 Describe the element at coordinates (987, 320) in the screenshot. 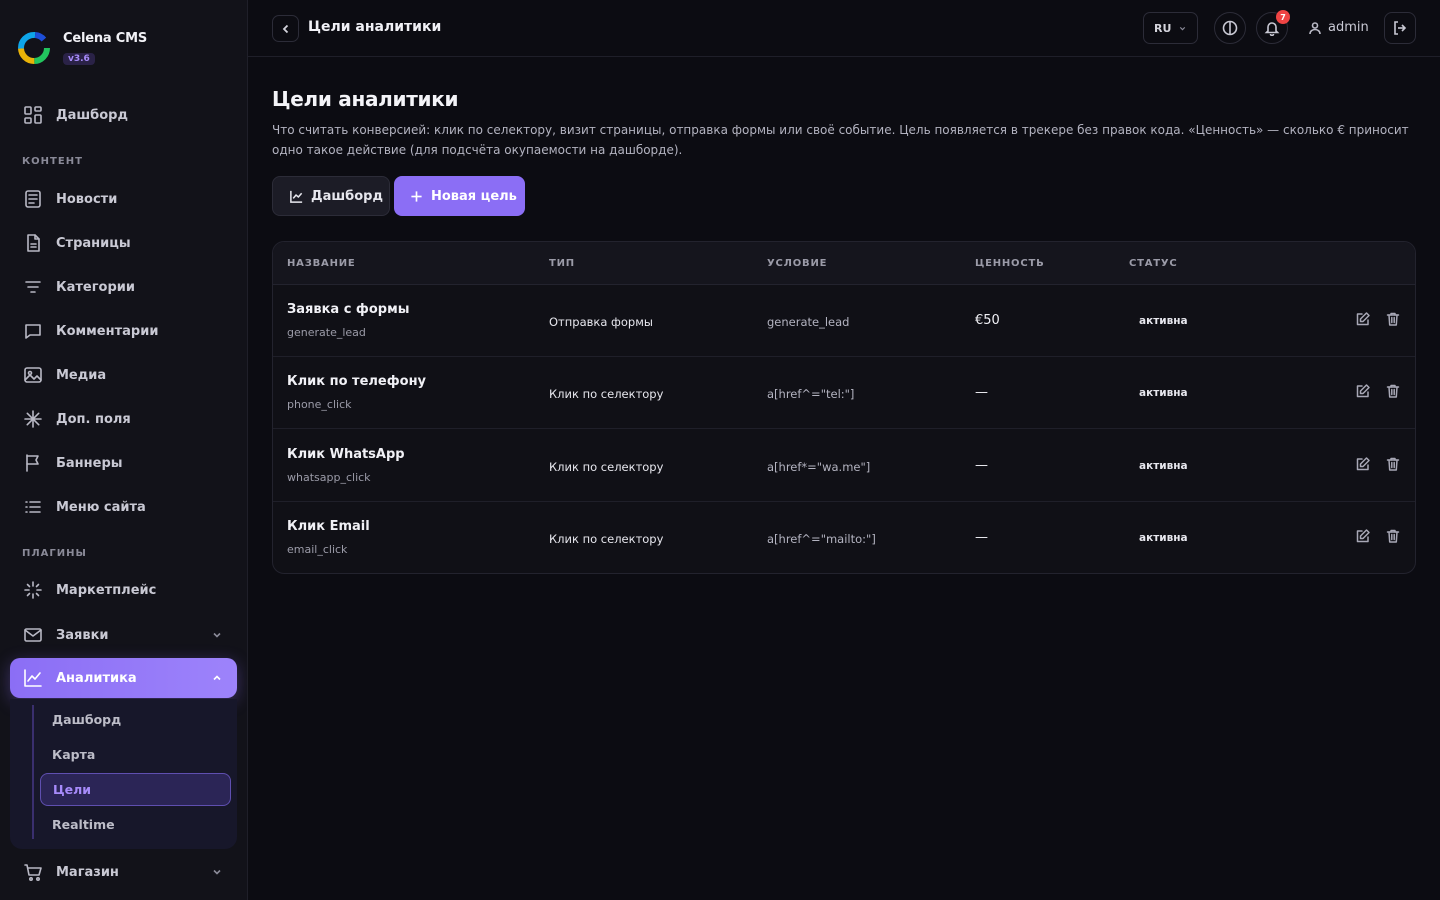

I see `goal-value: €50` at that location.